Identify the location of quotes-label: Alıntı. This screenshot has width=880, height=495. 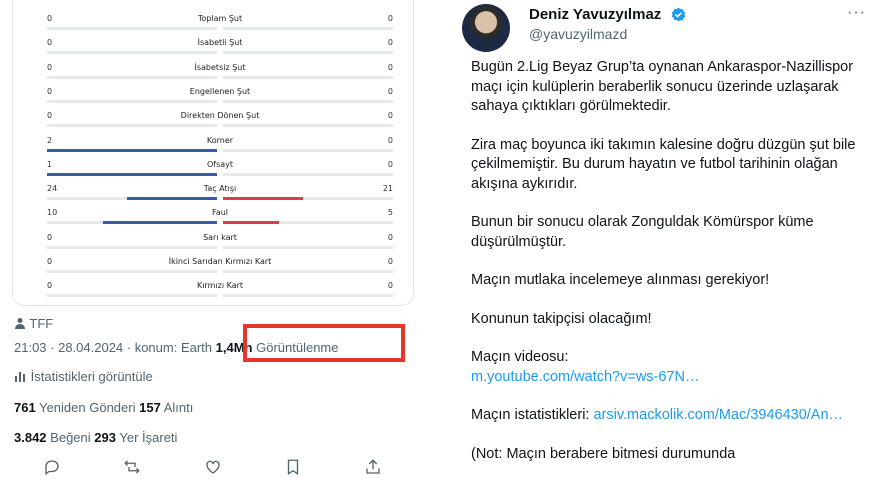
(179, 407).